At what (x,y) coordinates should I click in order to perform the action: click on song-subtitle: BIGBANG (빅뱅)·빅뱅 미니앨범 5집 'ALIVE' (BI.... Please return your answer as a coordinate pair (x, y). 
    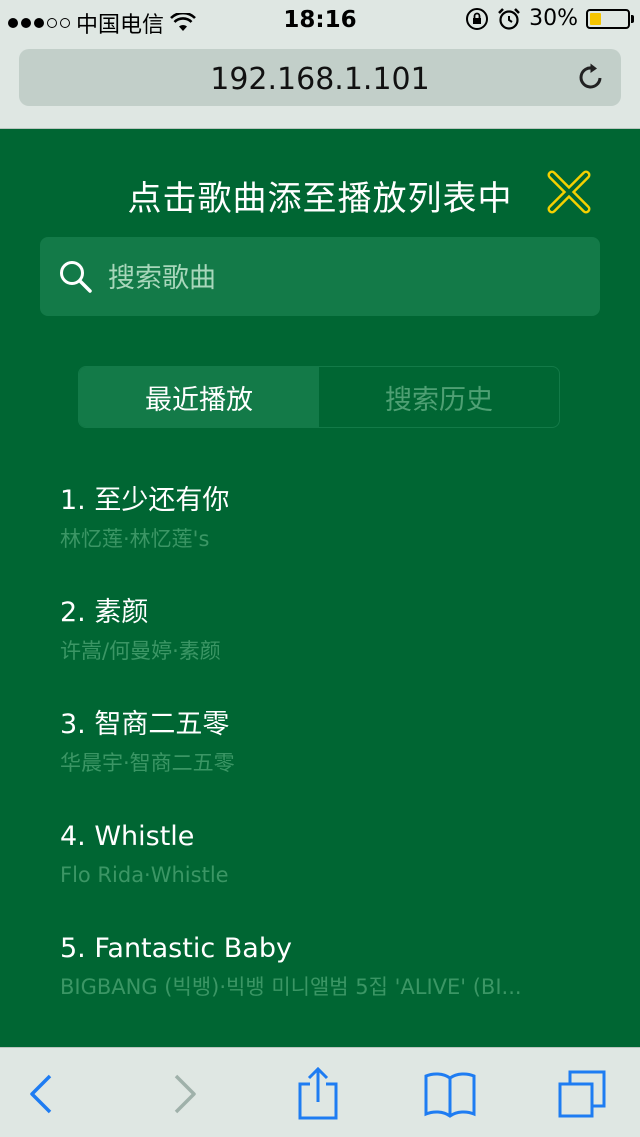
    Looking at the image, I should click on (291, 987).